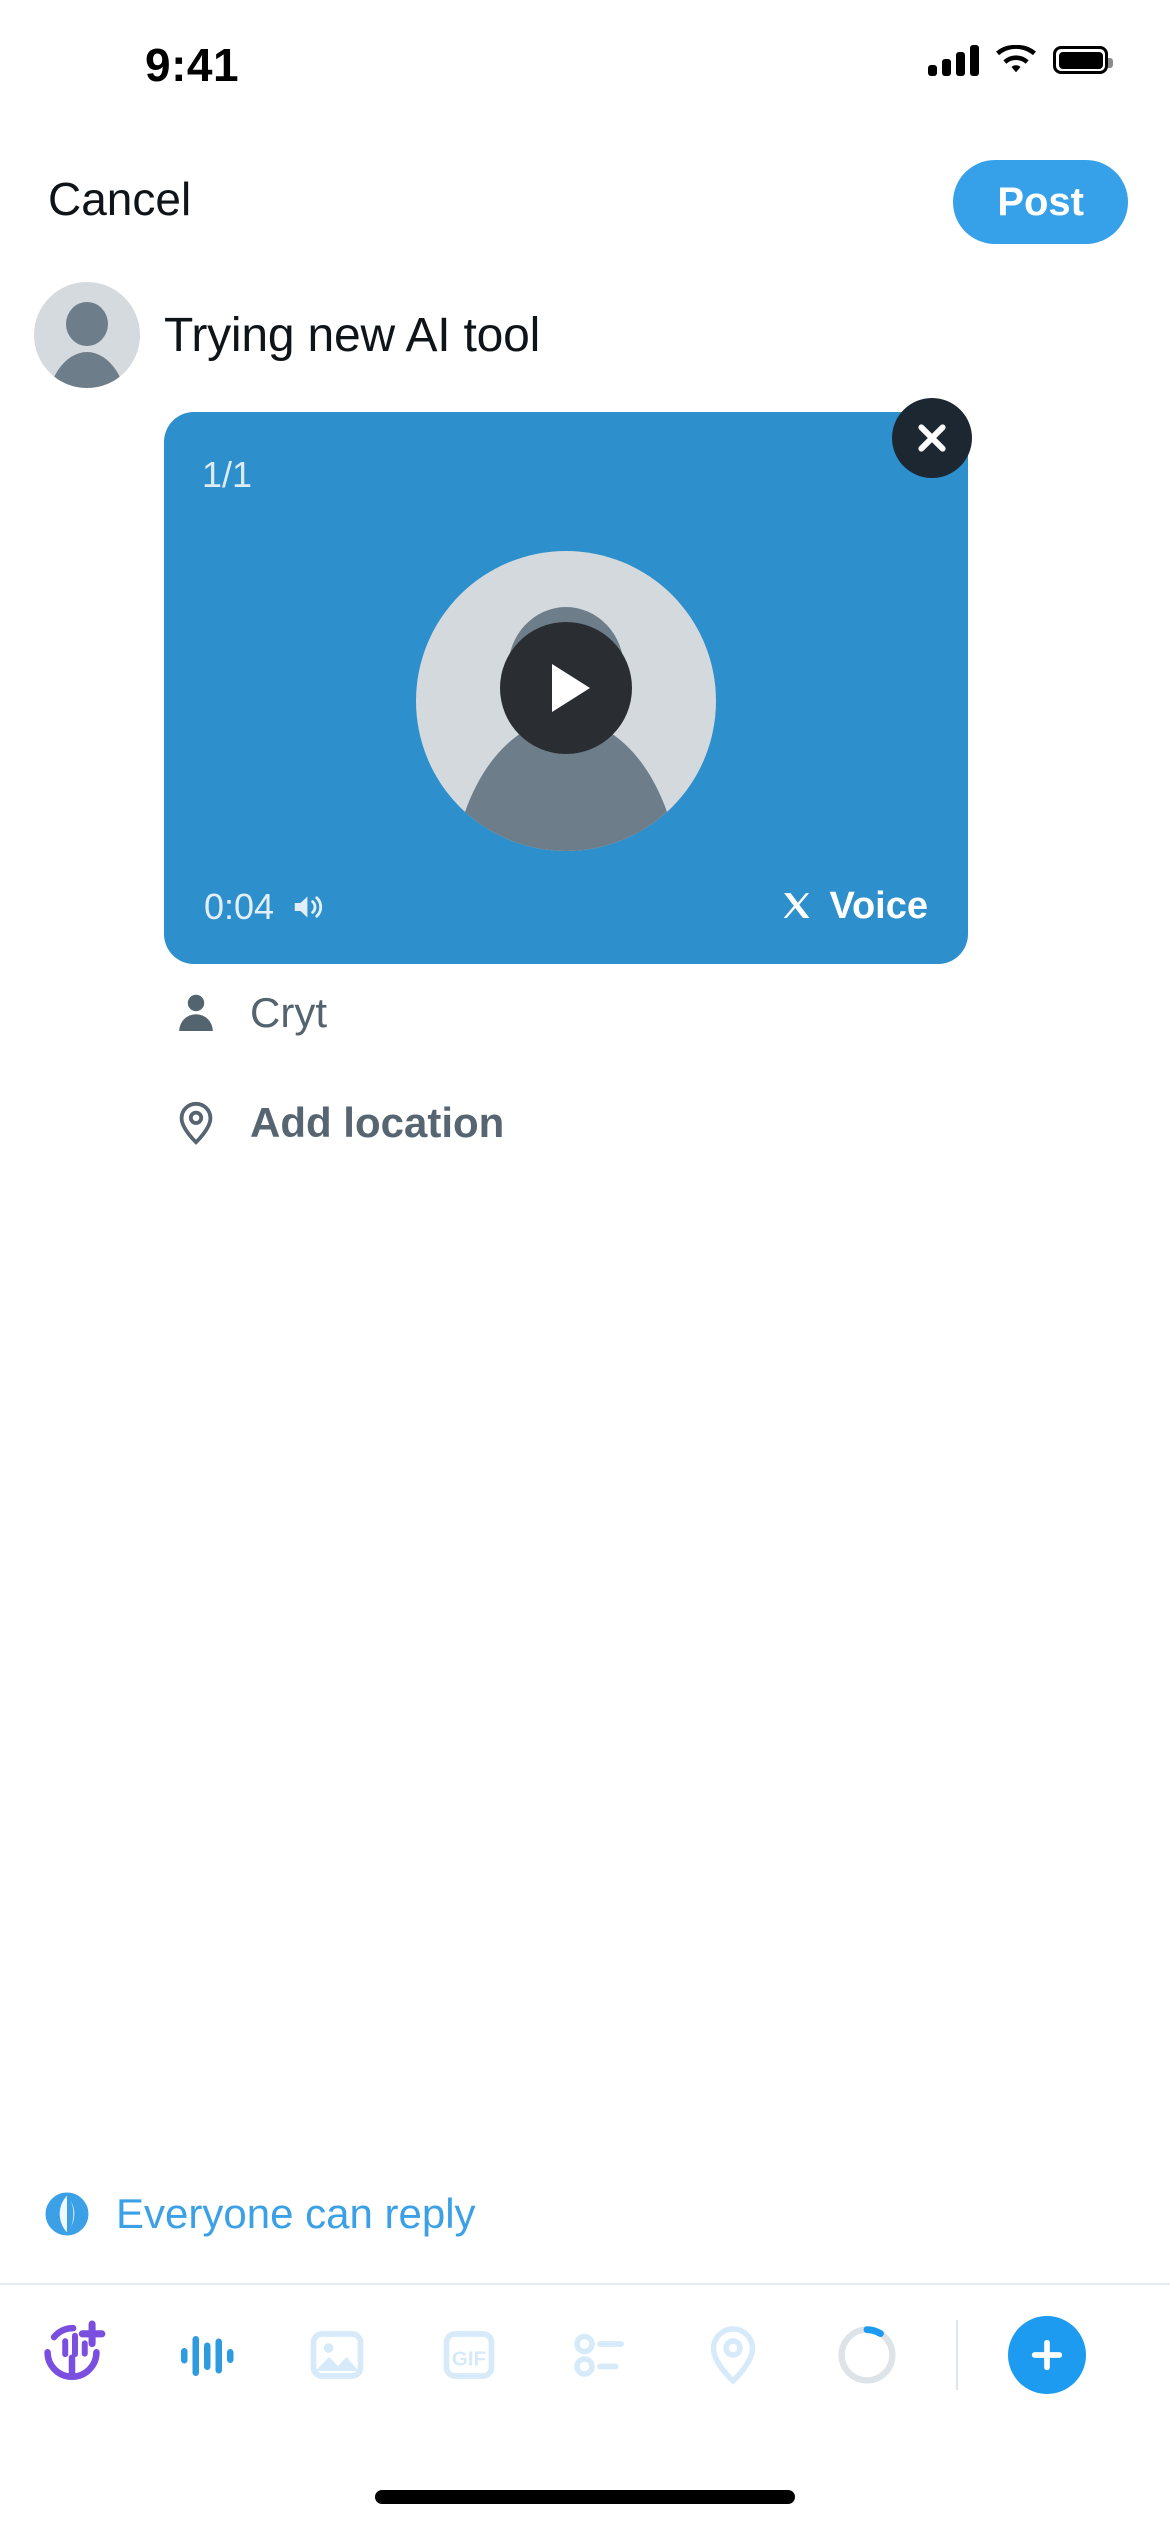 This screenshot has width=1170, height=2532. Describe the element at coordinates (957, 2355) in the screenshot. I see `toolbar-separator` at that location.